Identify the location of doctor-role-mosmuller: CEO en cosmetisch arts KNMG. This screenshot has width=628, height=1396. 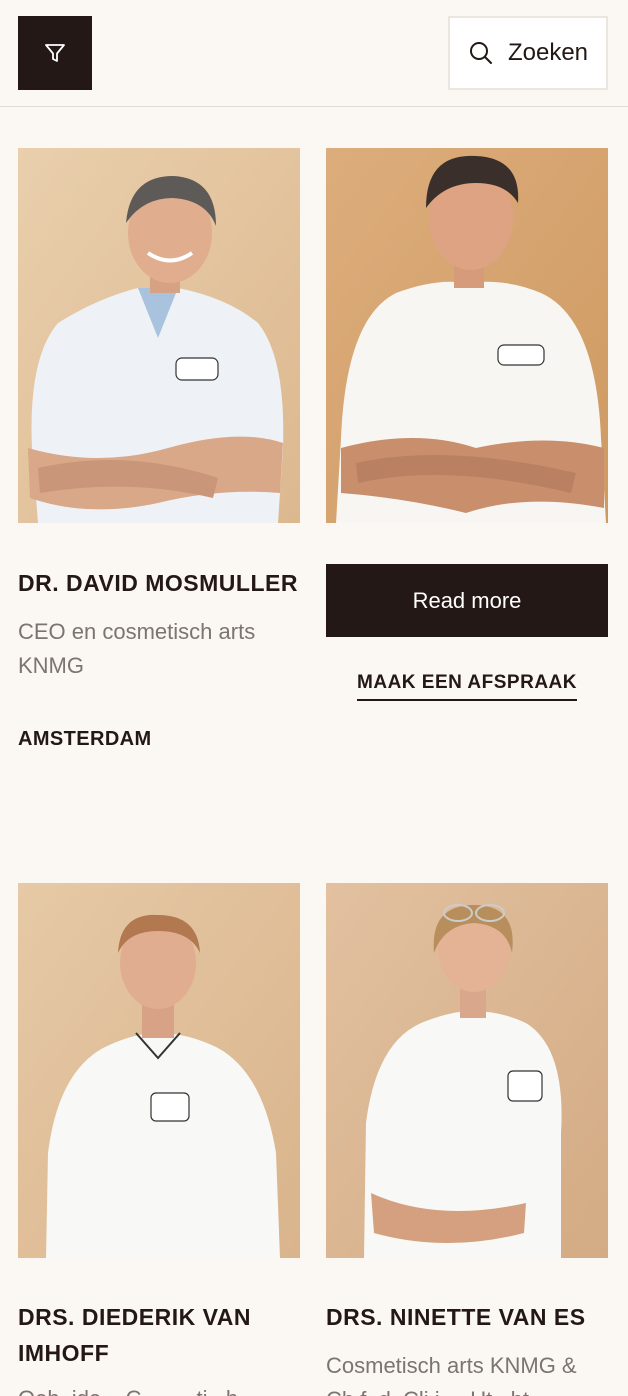
(137, 648).